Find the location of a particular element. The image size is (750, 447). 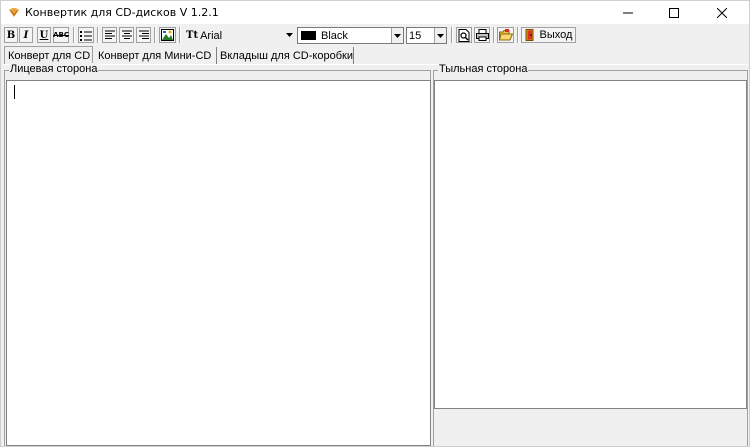

print-preview-button is located at coordinates (464, 35).